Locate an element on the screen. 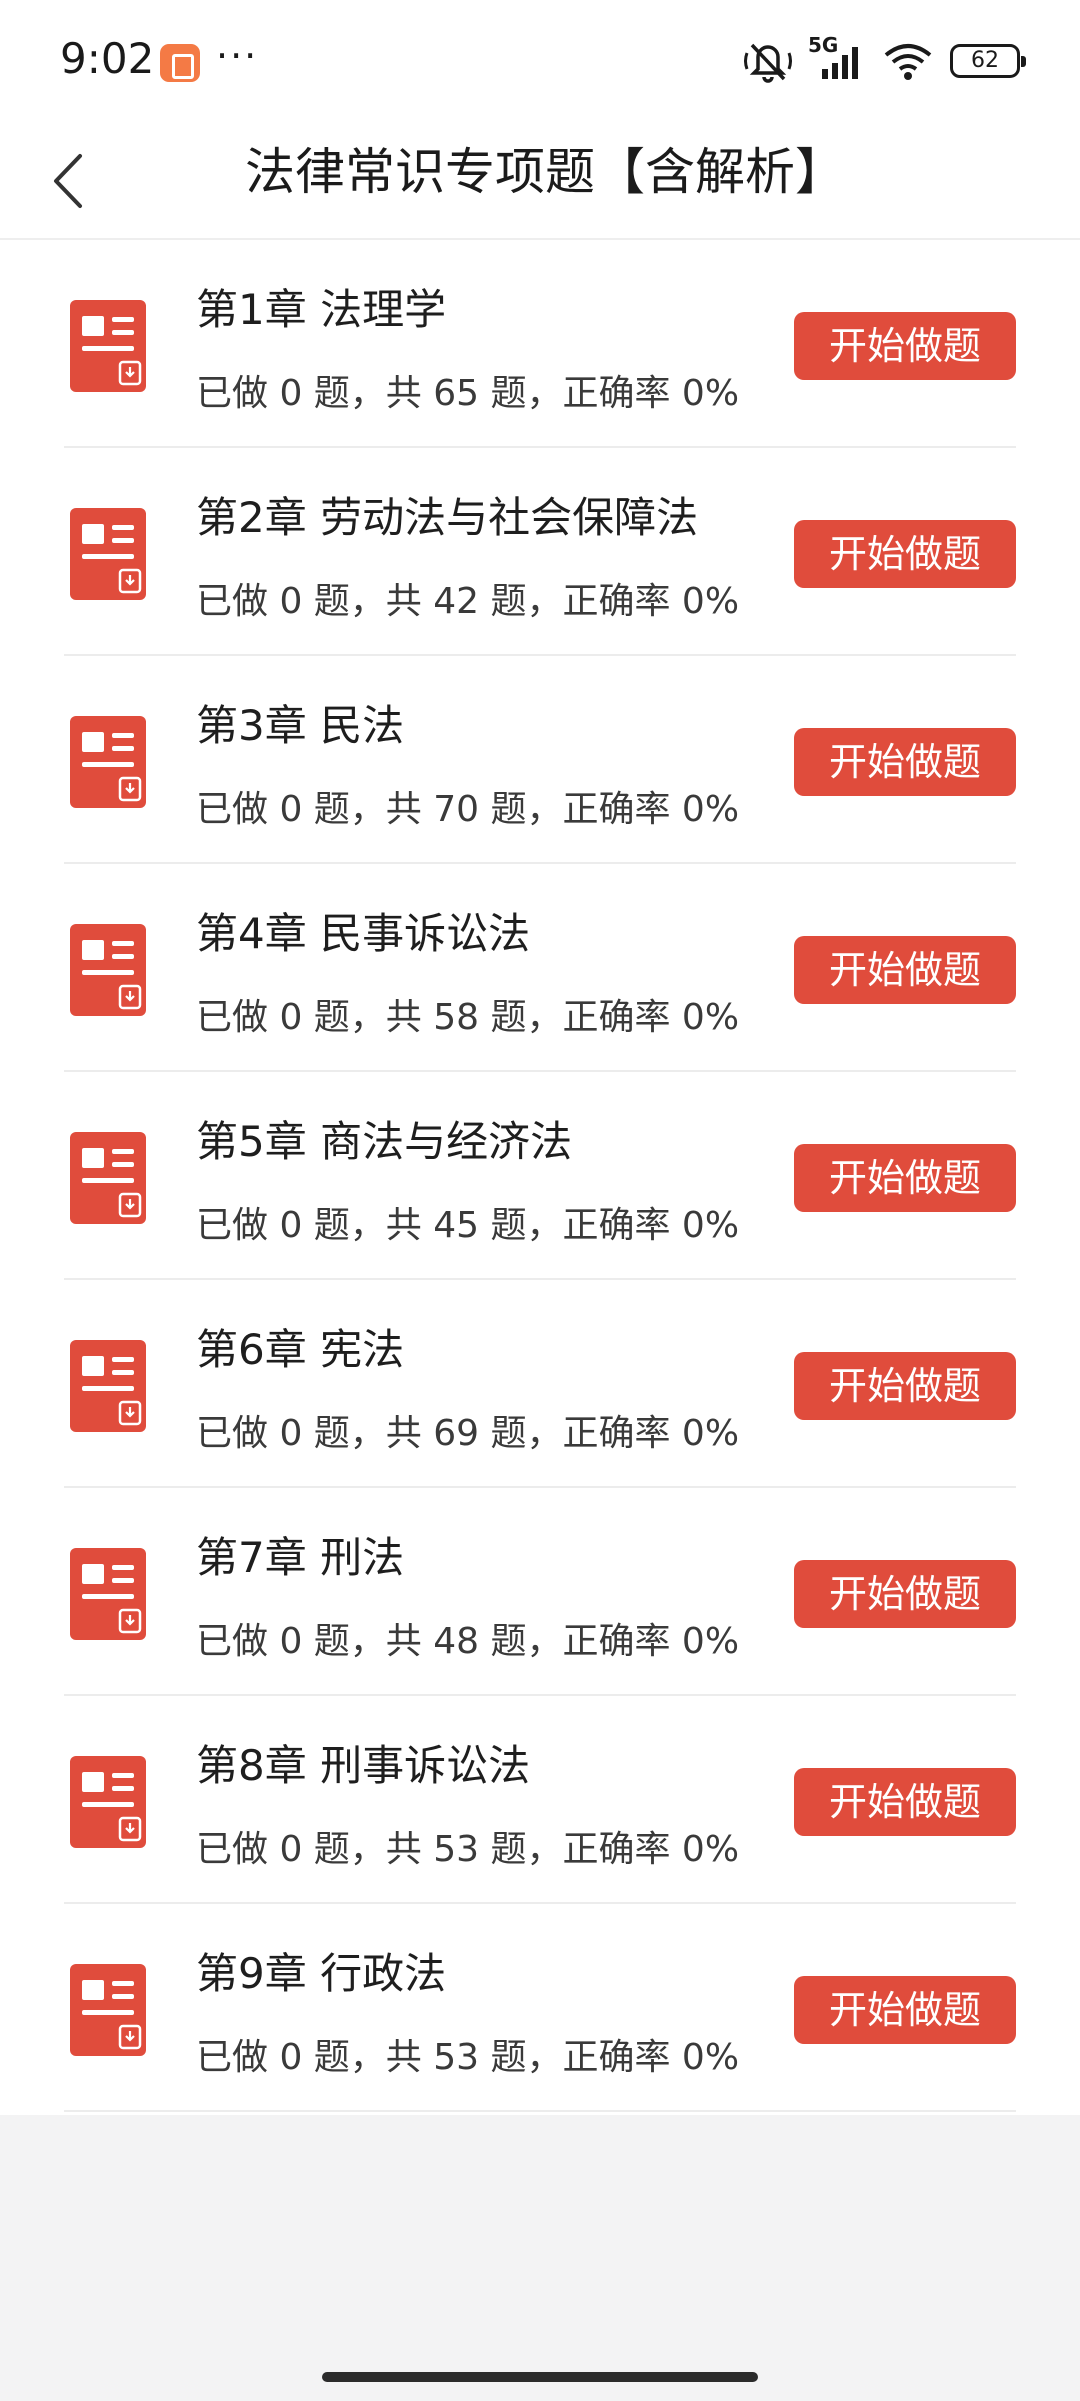 The width and height of the screenshot is (1080, 2401). chapter-stats: 已做 0 题，共 70 题，正确率 0% is located at coordinates (468, 809).